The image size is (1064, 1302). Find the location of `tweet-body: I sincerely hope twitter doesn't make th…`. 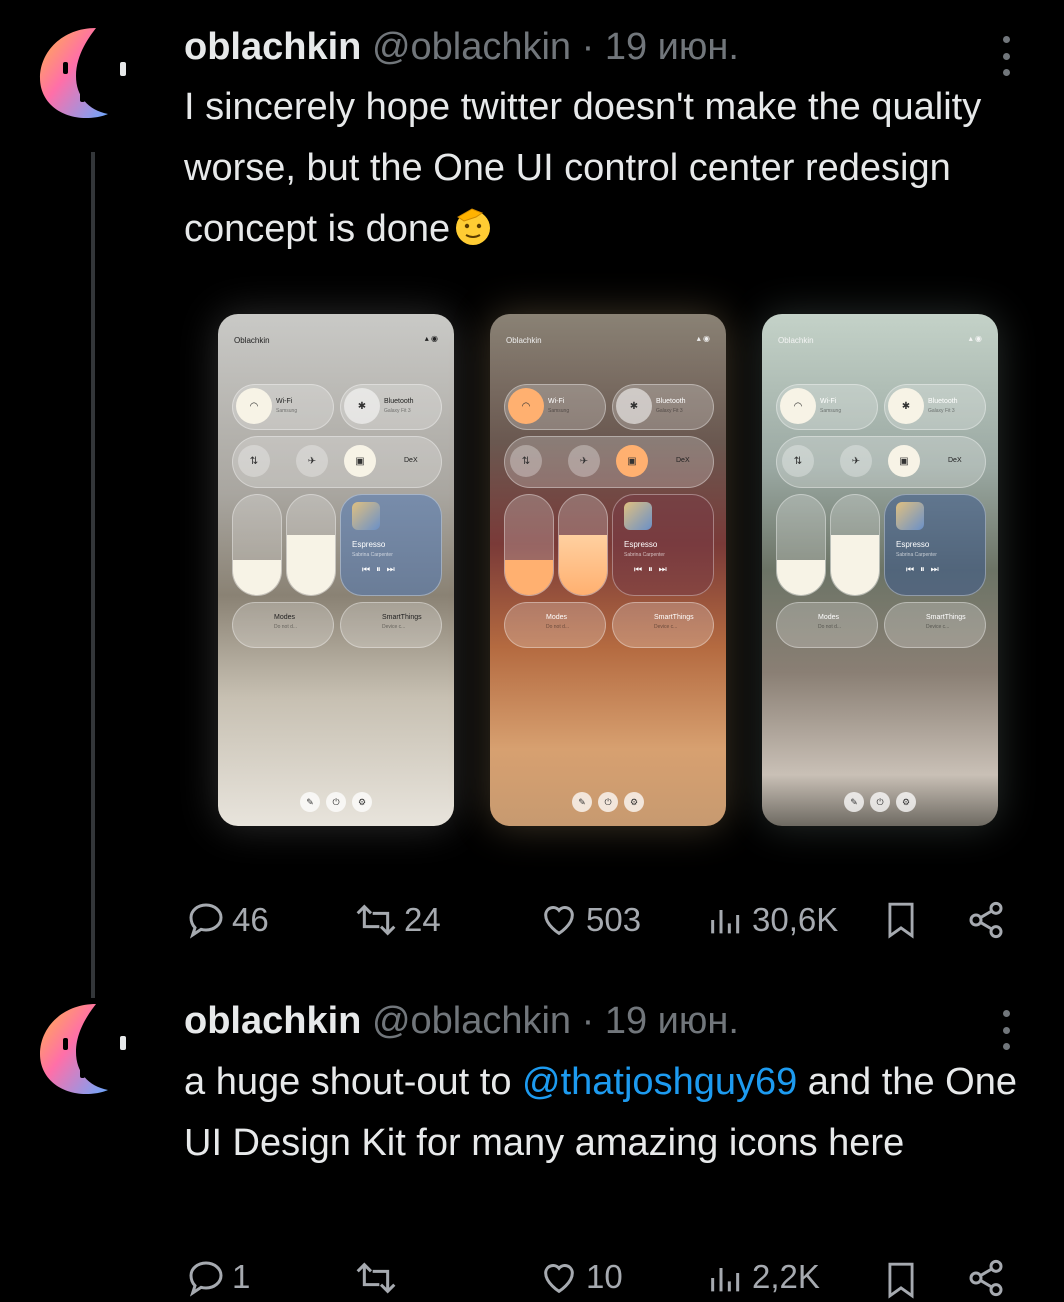

tweet-body: I sincerely hope twitter doesn't make th… is located at coordinates (583, 168).